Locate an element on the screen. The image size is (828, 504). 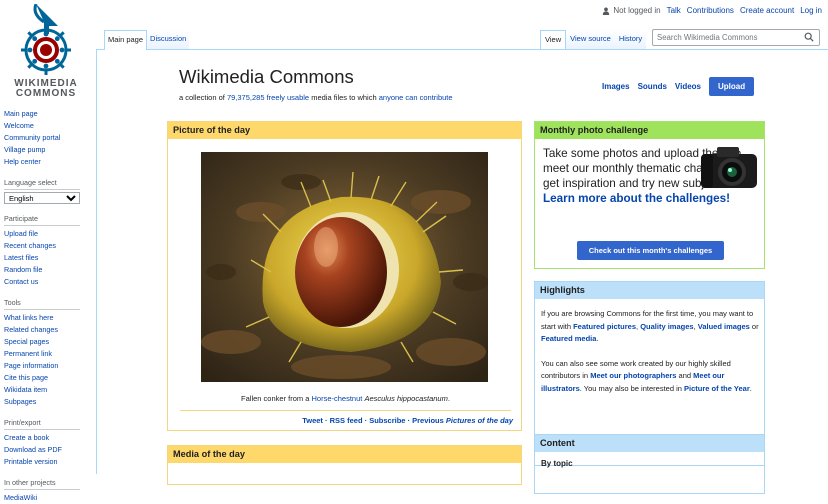
sidebar-item-contact-us: Contact us is located at coordinates (47, 282).